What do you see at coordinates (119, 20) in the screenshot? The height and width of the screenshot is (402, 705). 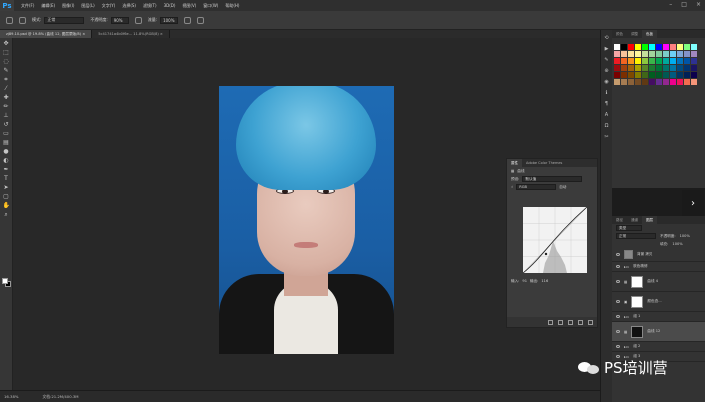 I see `opacity-input: 90%` at bounding box center [119, 20].